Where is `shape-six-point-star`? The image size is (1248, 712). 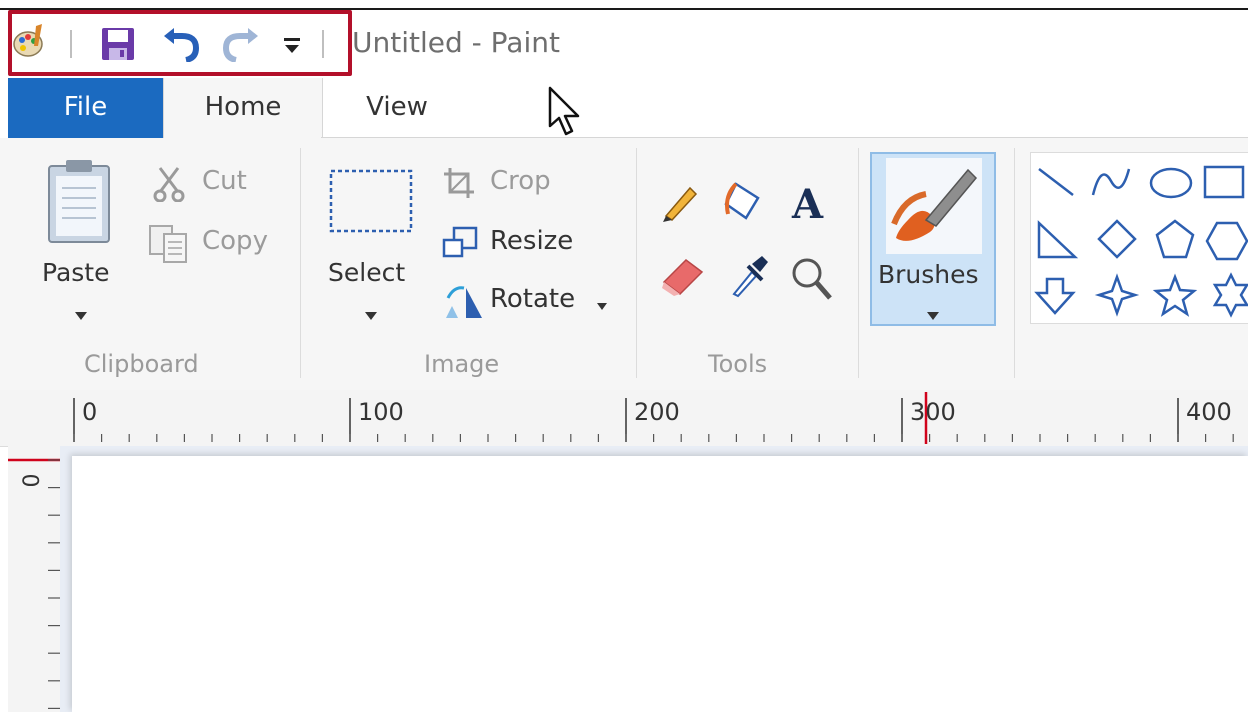
shape-six-point-star is located at coordinates (1230, 295).